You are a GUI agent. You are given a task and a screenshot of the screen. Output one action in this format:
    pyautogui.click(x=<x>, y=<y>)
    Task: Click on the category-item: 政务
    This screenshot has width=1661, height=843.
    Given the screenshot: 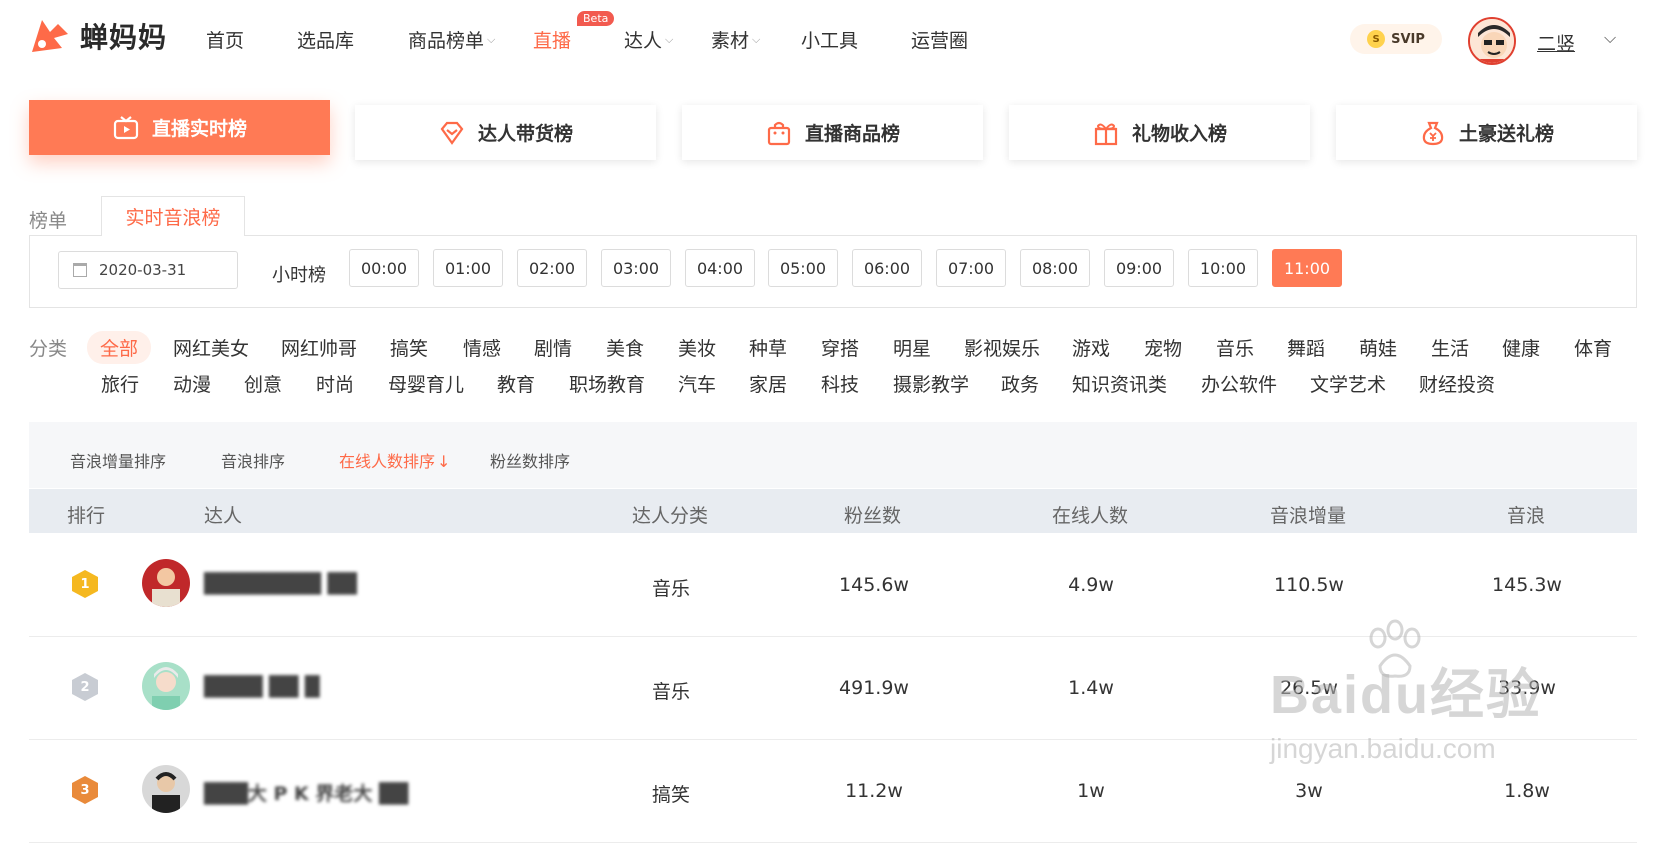 What is the action you would take?
    pyautogui.click(x=1020, y=383)
    